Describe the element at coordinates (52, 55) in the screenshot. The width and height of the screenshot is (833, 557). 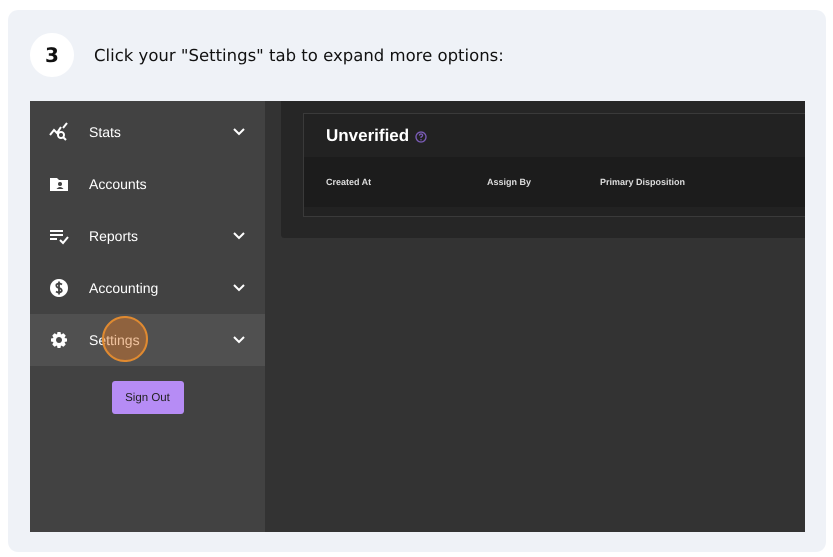
I see `step-number: 3` at that location.